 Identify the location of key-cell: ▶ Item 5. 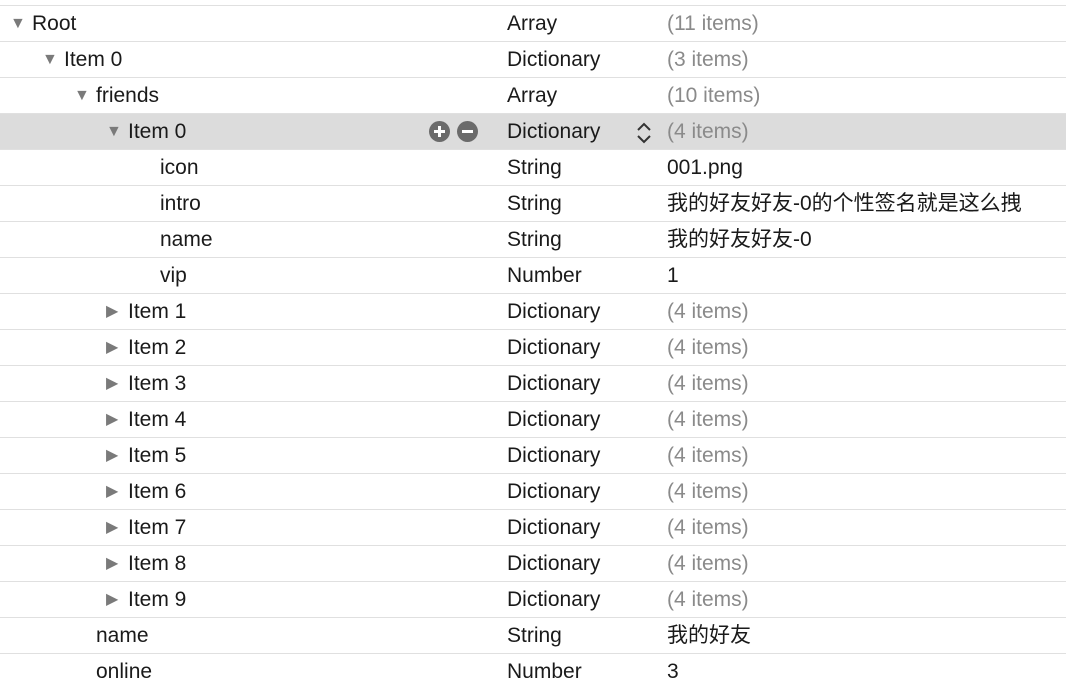
(146, 455).